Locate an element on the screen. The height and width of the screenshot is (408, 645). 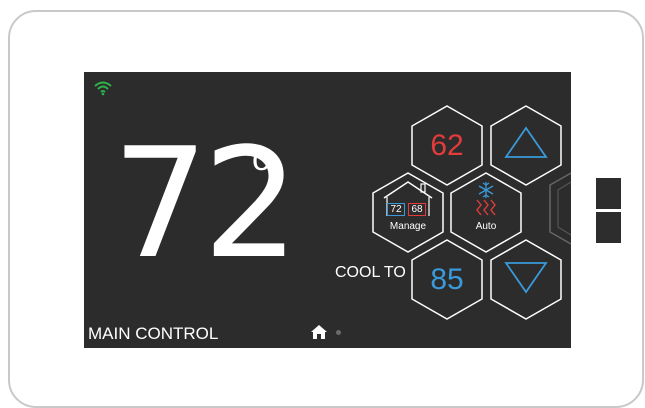
heat-waves-icon is located at coordinates (486, 207).